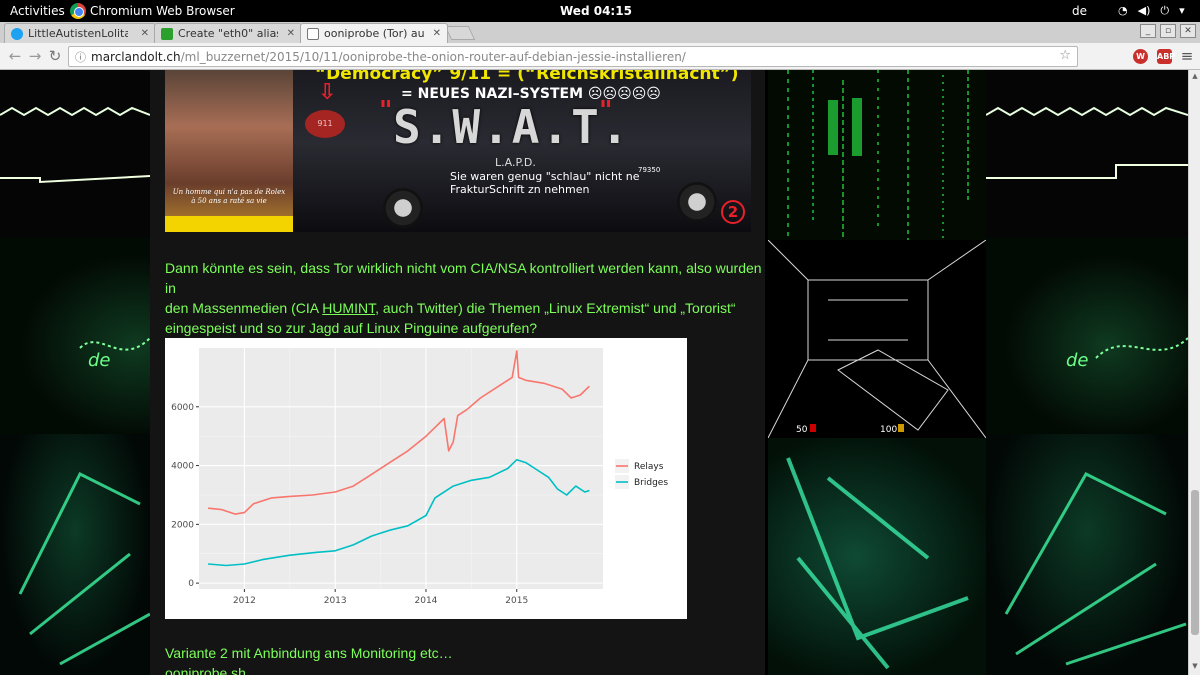 This screenshot has height=675, width=1200. Describe the element at coordinates (335, 601) in the screenshot. I see `x-tick-label: 2013` at that location.